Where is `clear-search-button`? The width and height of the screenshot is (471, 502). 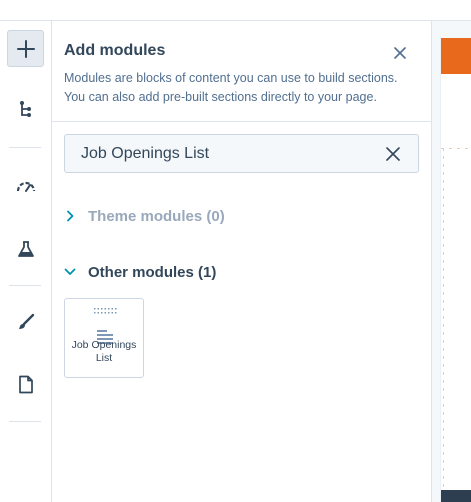 clear-search-button is located at coordinates (393, 154).